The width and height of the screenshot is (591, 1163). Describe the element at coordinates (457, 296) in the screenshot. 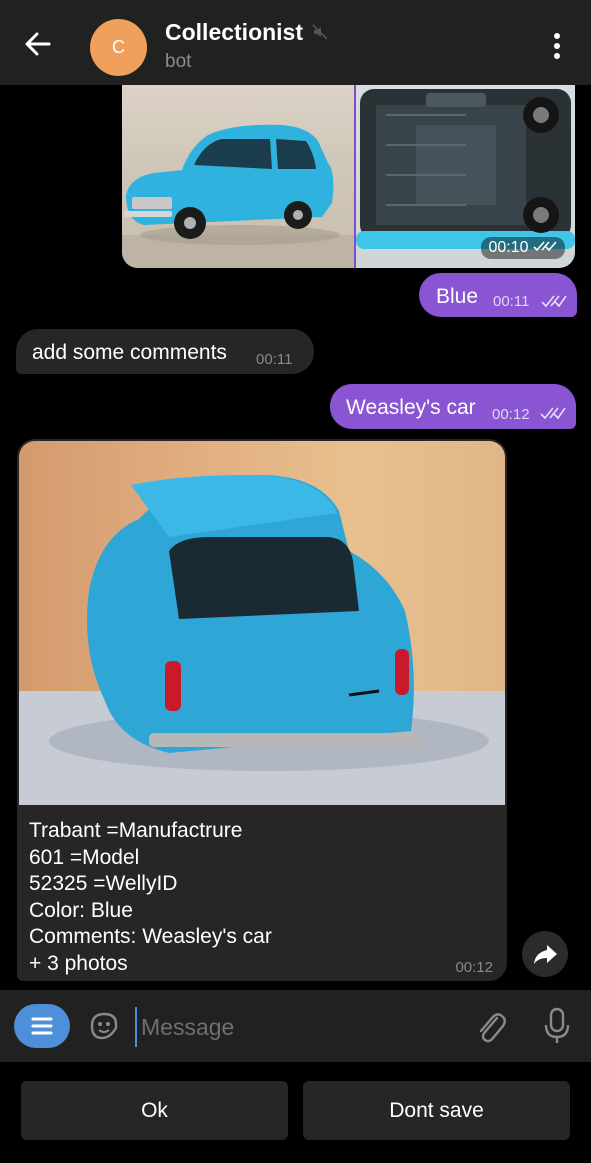

I see `message-text: Blue` at that location.